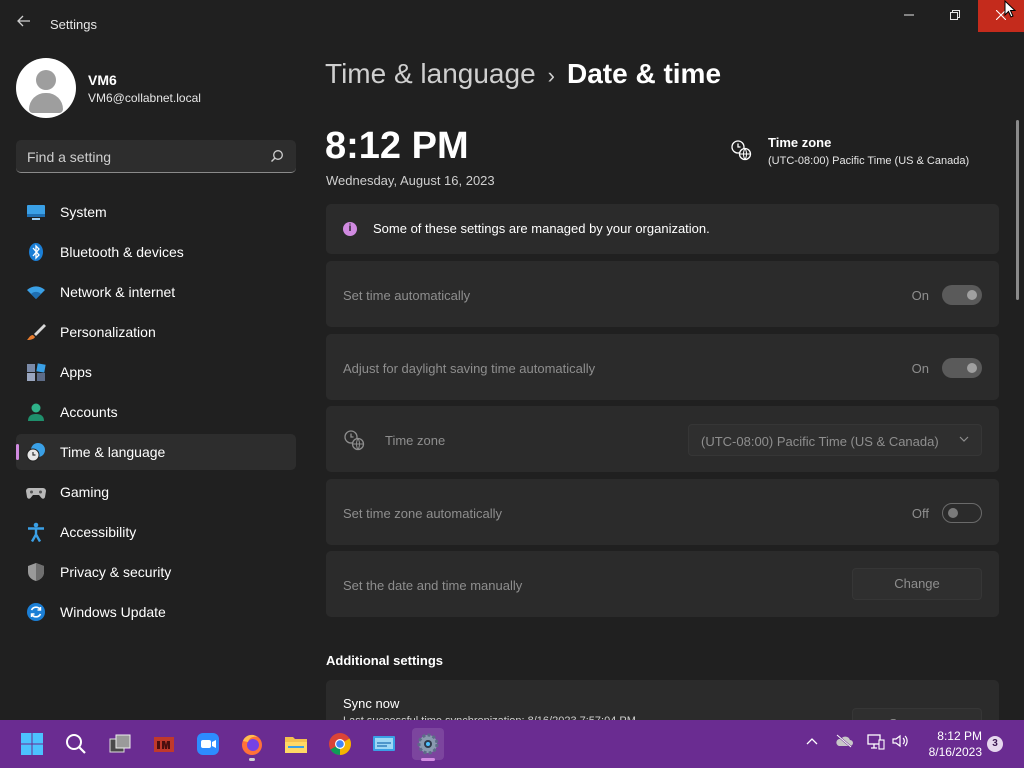  Describe the element at coordinates (36, 493) in the screenshot. I see `gamepad-icon` at that location.